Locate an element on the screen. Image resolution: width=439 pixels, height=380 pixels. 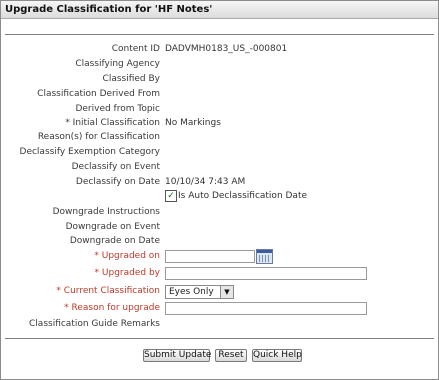
reason-for-upgrade-label: * Reason for upgrade is located at coordinates (112, 308).